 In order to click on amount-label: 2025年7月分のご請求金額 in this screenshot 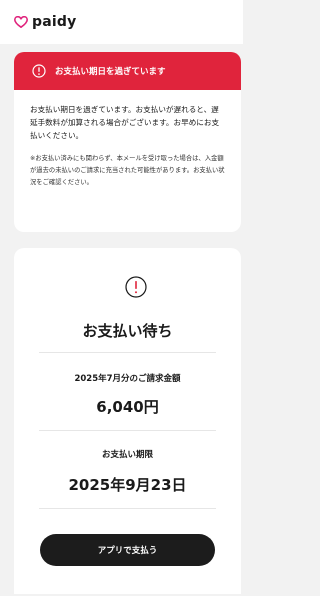, I will do `click(127, 379)`.